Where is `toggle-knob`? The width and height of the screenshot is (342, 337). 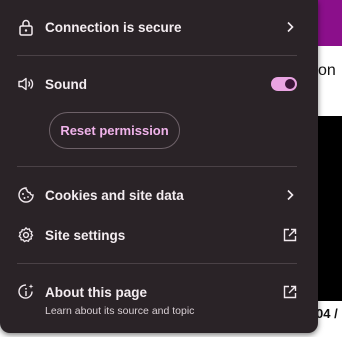
toggle-knob is located at coordinates (290, 84).